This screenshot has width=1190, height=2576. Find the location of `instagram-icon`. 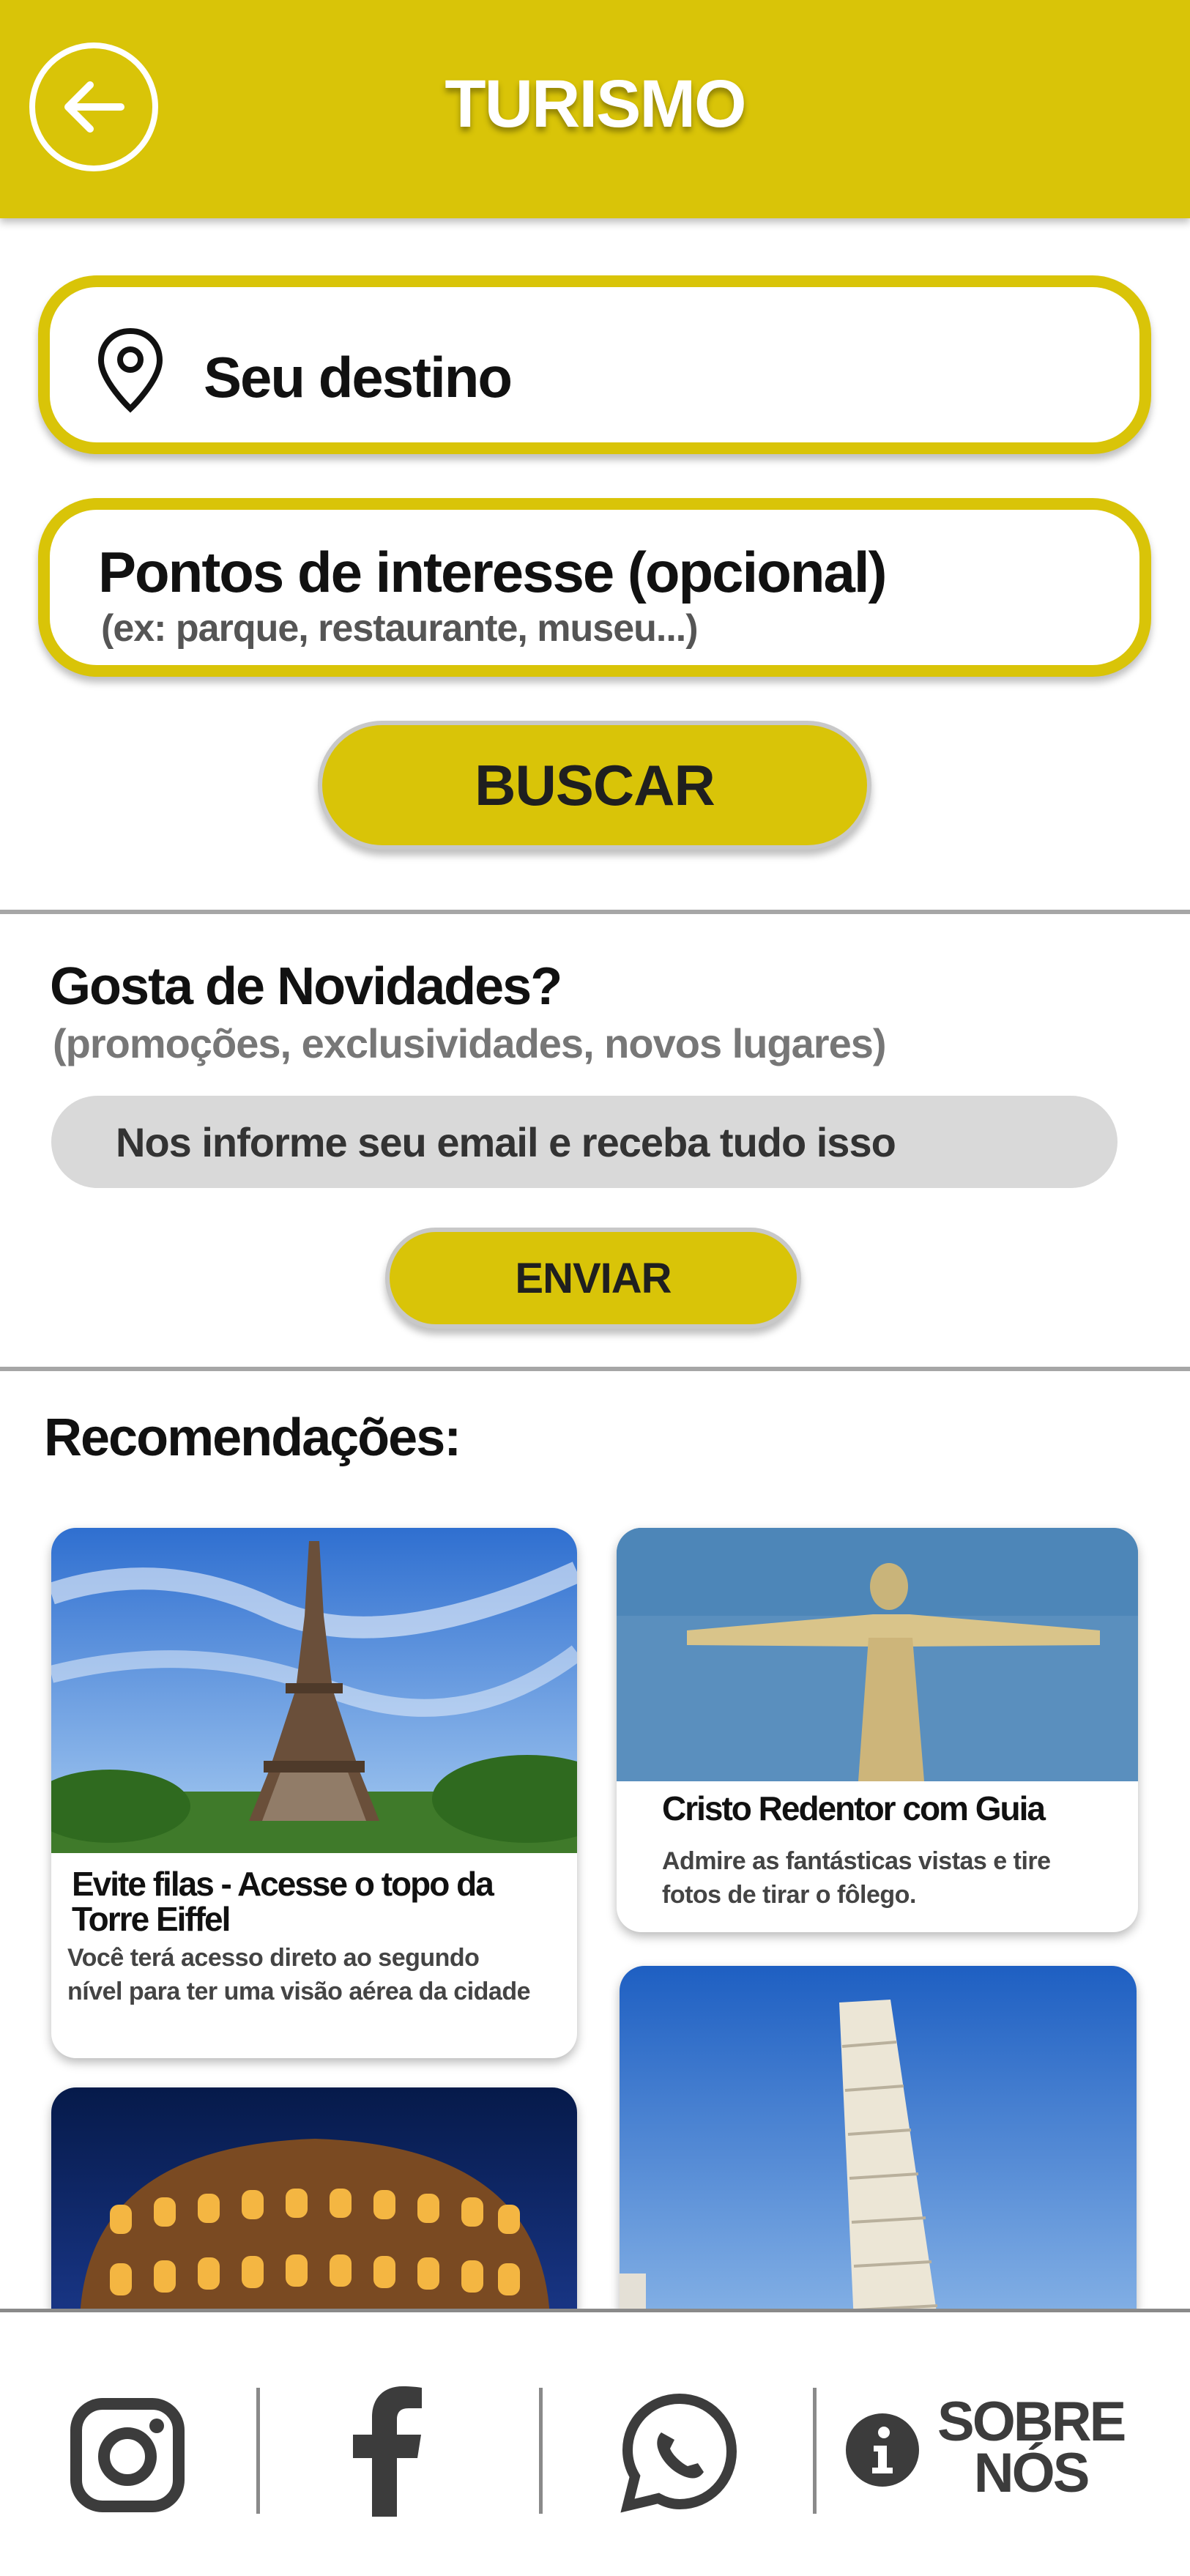

instagram-icon is located at coordinates (127, 2455).